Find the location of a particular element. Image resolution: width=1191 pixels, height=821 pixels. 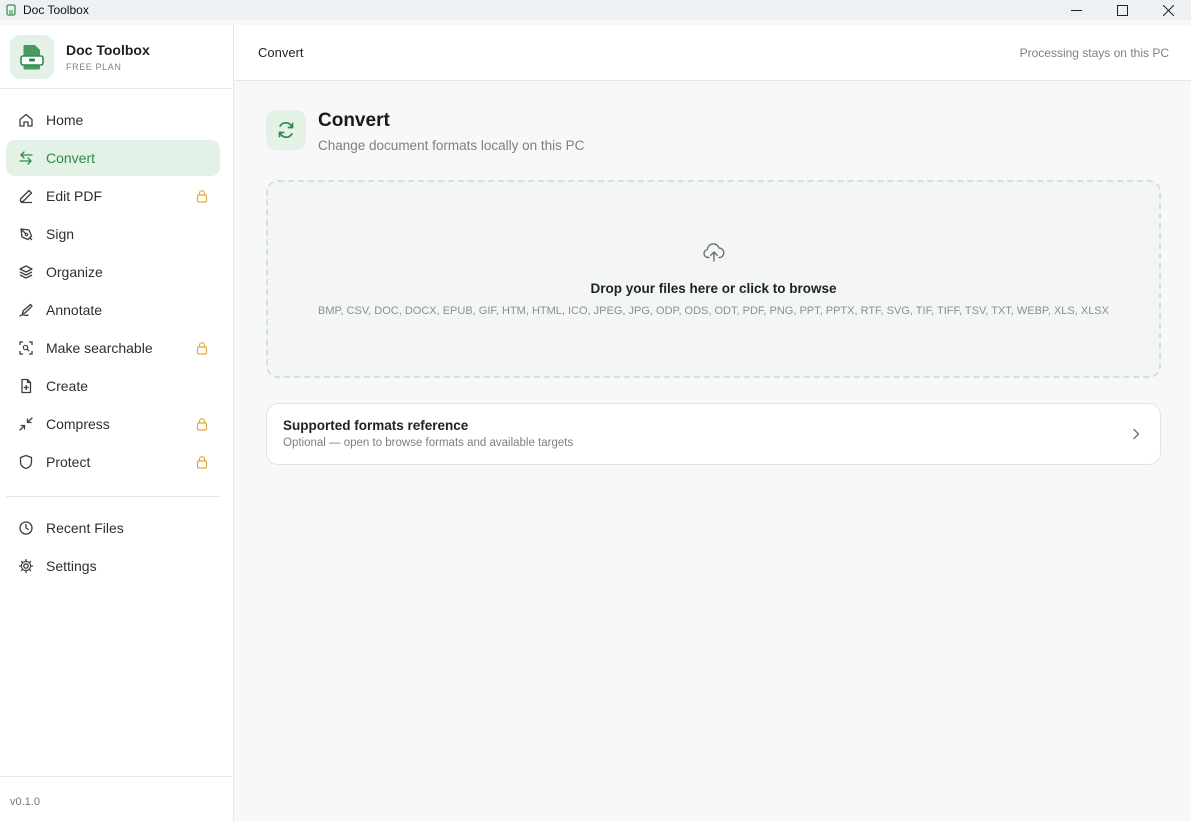

sidebar-footer: v0.1.0 is located at coordinates (116, 798).